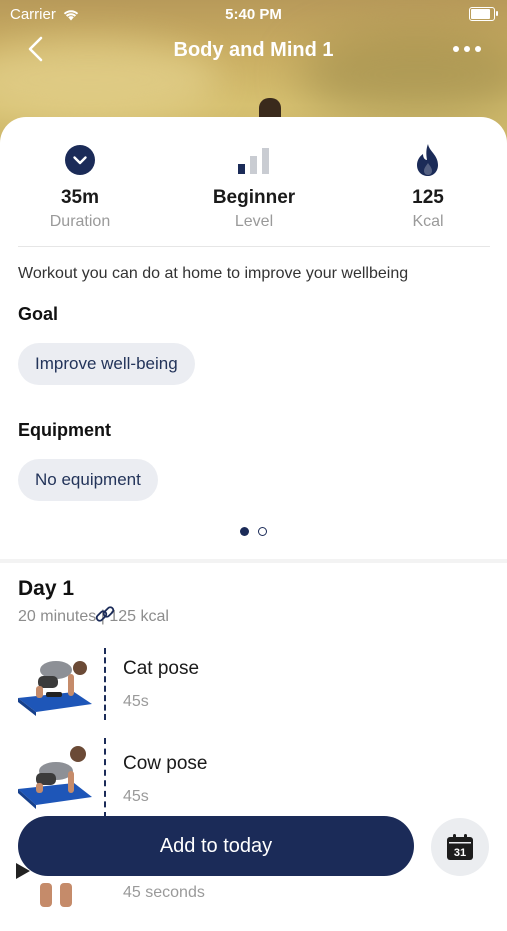  I want to click on calendar-icon: 31, so click(460, 847).